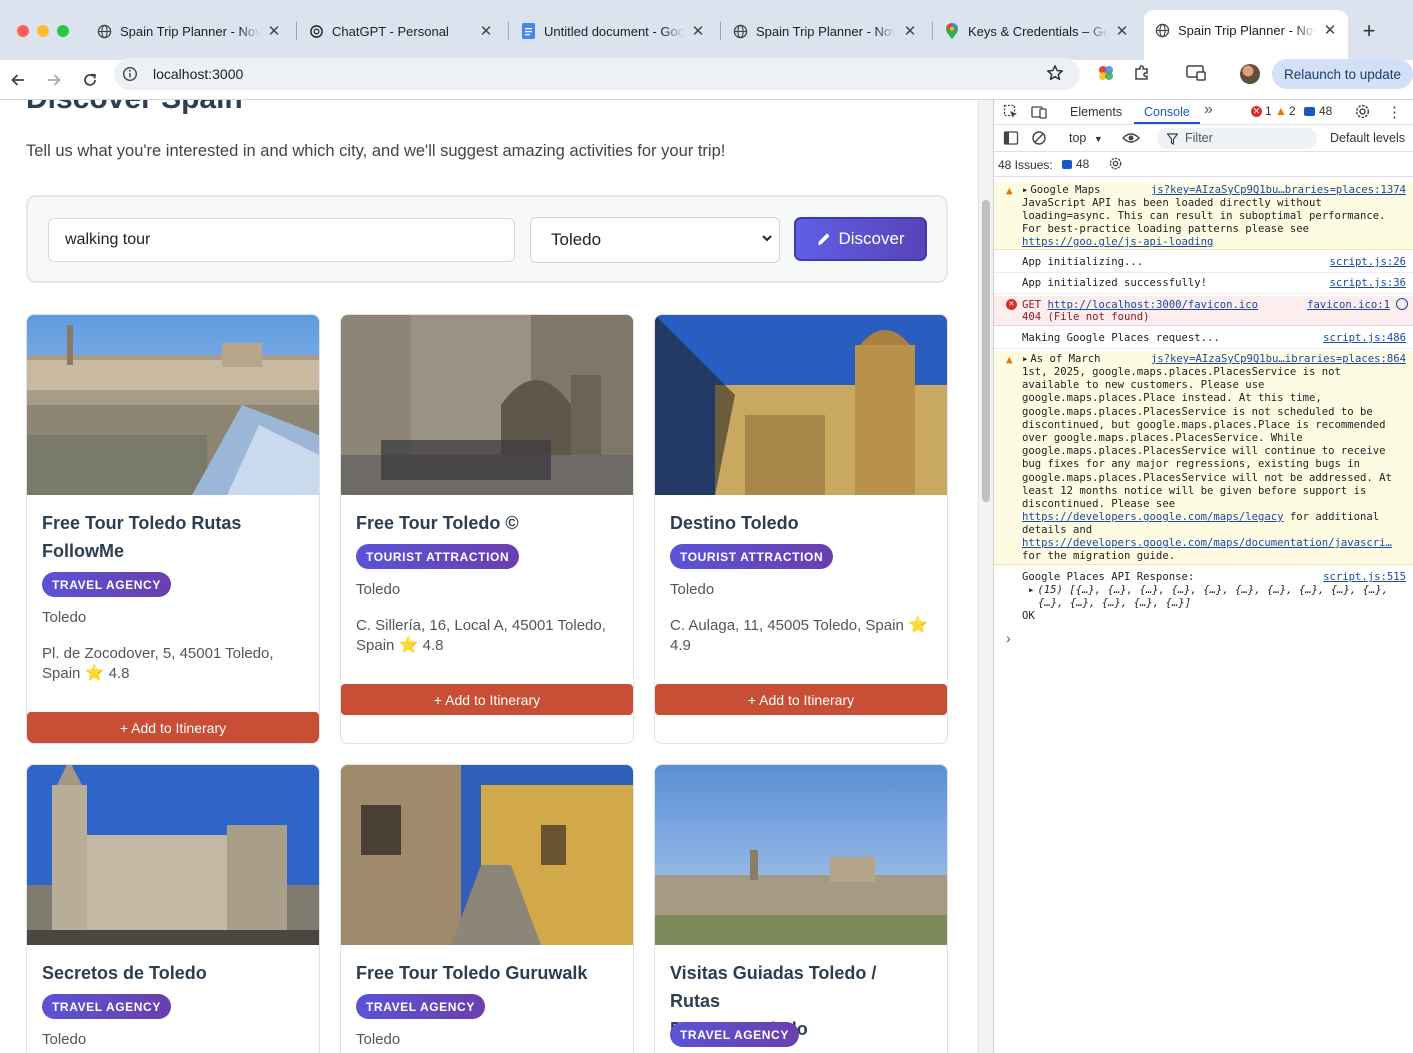  Describe the element at coordinates (1086, 138) in the screenshot. I see `context-select: top ▼` at that location.